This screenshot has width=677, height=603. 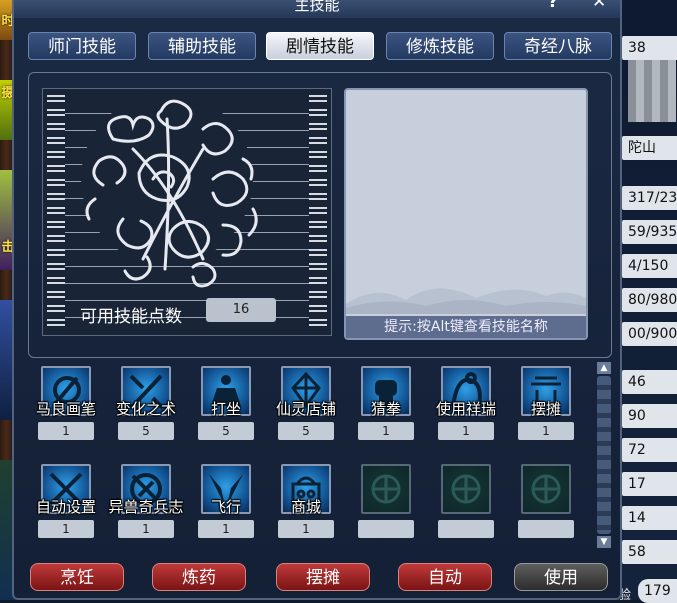 I want to click on skill-slot-stall: 摆摊 1, so click(x=546, y=407).